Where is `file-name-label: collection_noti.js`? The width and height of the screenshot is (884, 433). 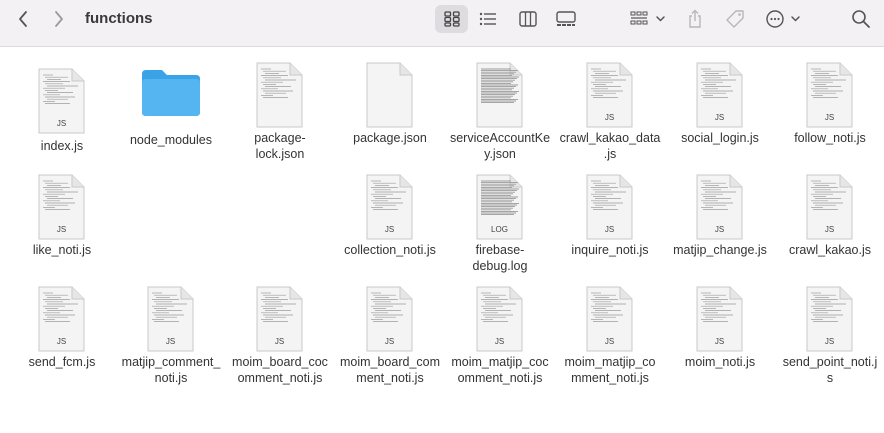
file-name-label: collection_noti.js is located at coordinates (390, 250).